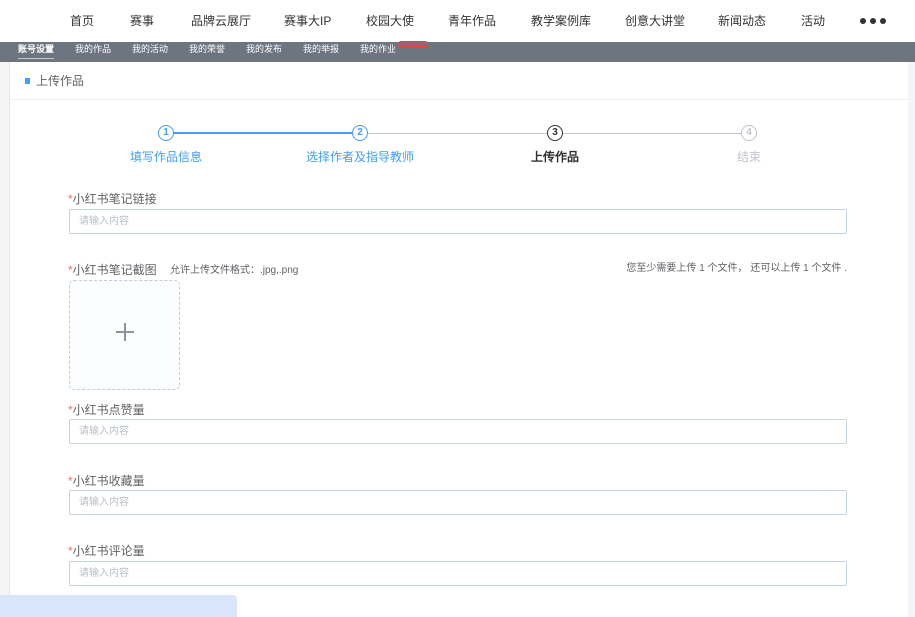 The width and height of the screenshot is (915, 617). Describe the element at coordinates (264, 52) in the screenshot. I see `subnav-item-my-posts: 我的发布` at that location.